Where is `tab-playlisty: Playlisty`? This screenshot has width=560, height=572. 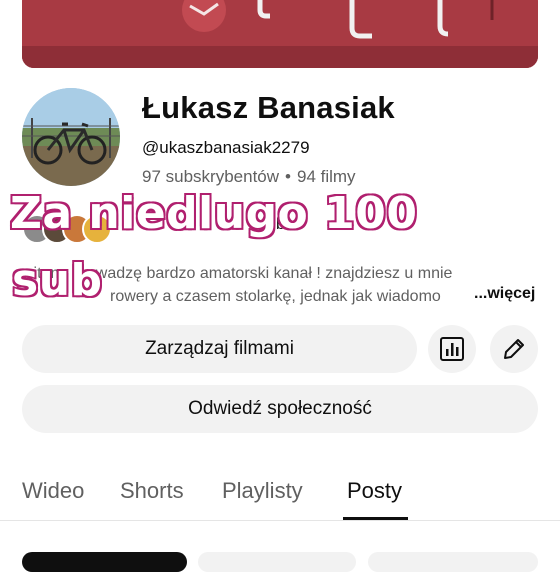
tab-playlisty: Playlisty is located at coordinates (262, 491).